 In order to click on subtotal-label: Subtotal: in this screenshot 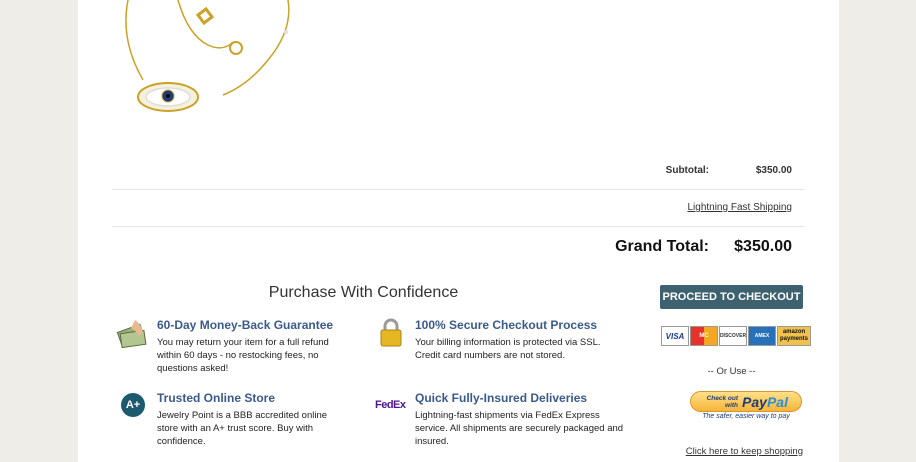, I will do `click(687, 170)`.